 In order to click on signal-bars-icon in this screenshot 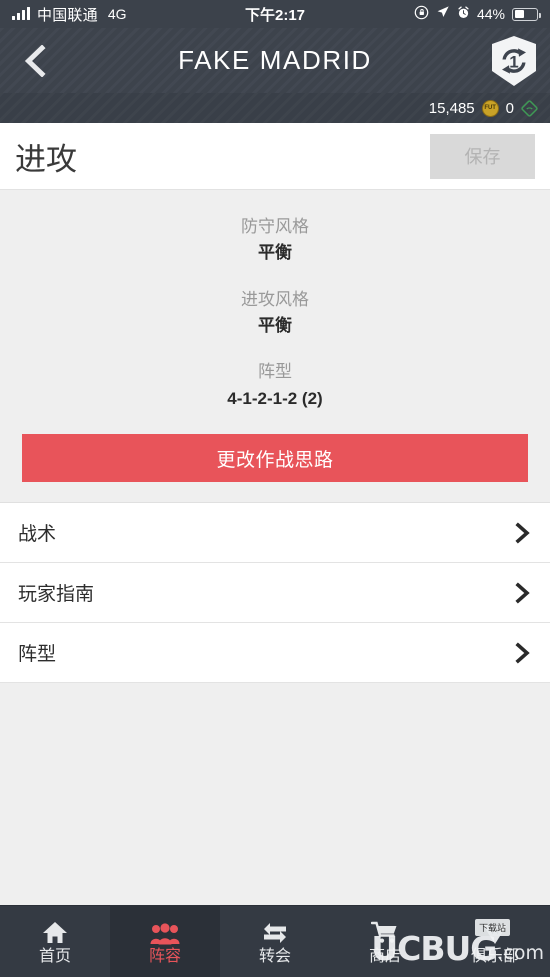, I will do `click(21, 13)`.